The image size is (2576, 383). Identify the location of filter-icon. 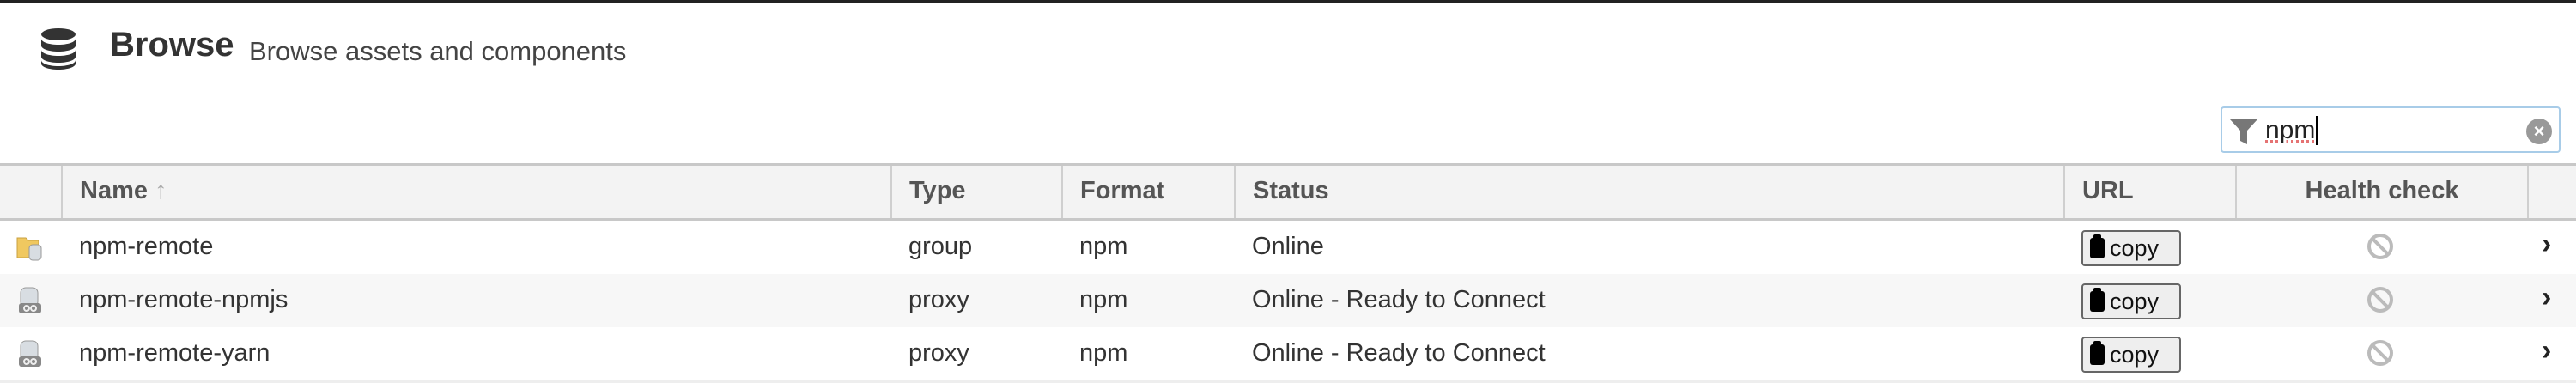
(2244, 131).